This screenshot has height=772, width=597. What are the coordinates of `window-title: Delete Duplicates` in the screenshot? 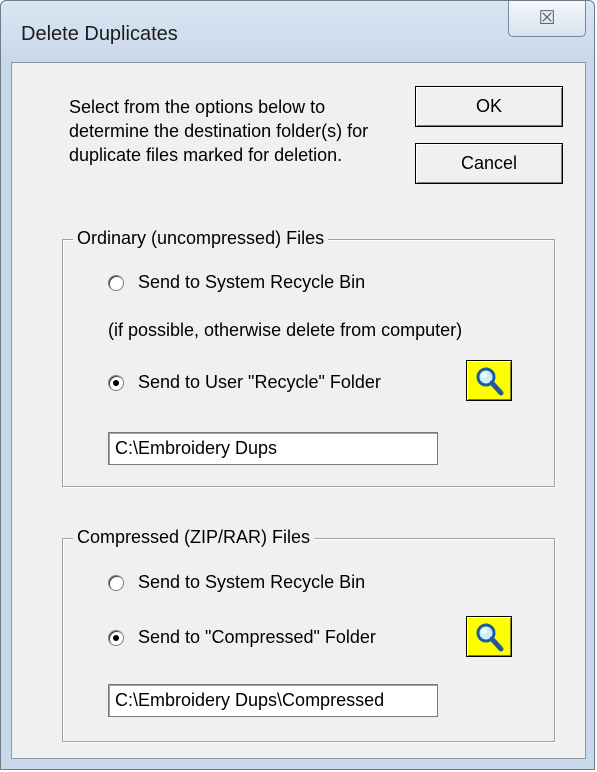 It's located at (99, 34).